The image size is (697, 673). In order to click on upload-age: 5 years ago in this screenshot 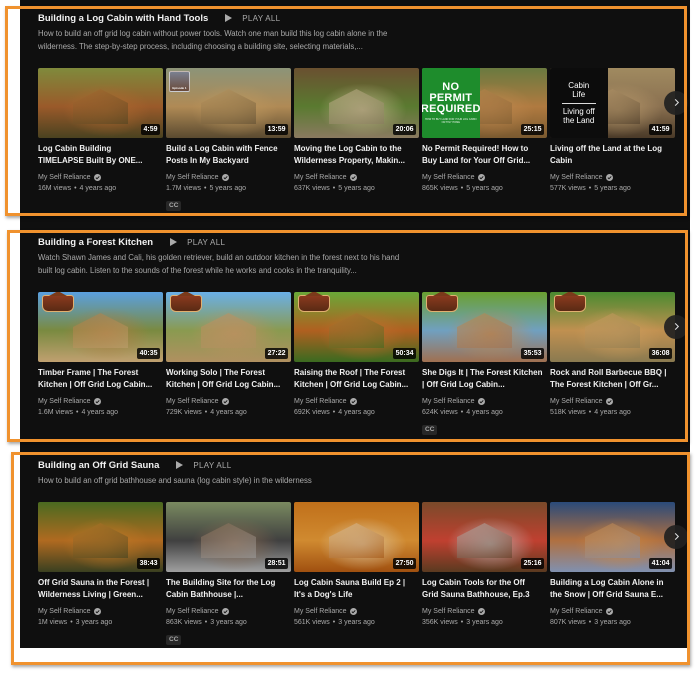, I will do `click(484, 188)`.